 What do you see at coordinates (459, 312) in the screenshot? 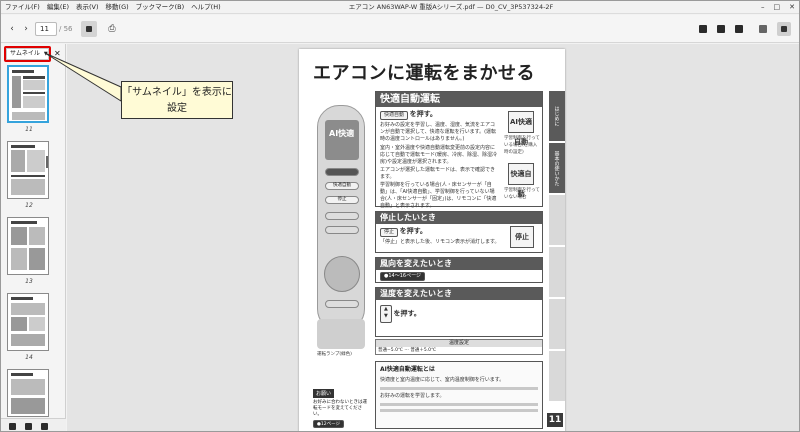
I see `section-temperature: 温度を変えたいとき ▲ ▼ を押す。` at bounding box center [459, 312].